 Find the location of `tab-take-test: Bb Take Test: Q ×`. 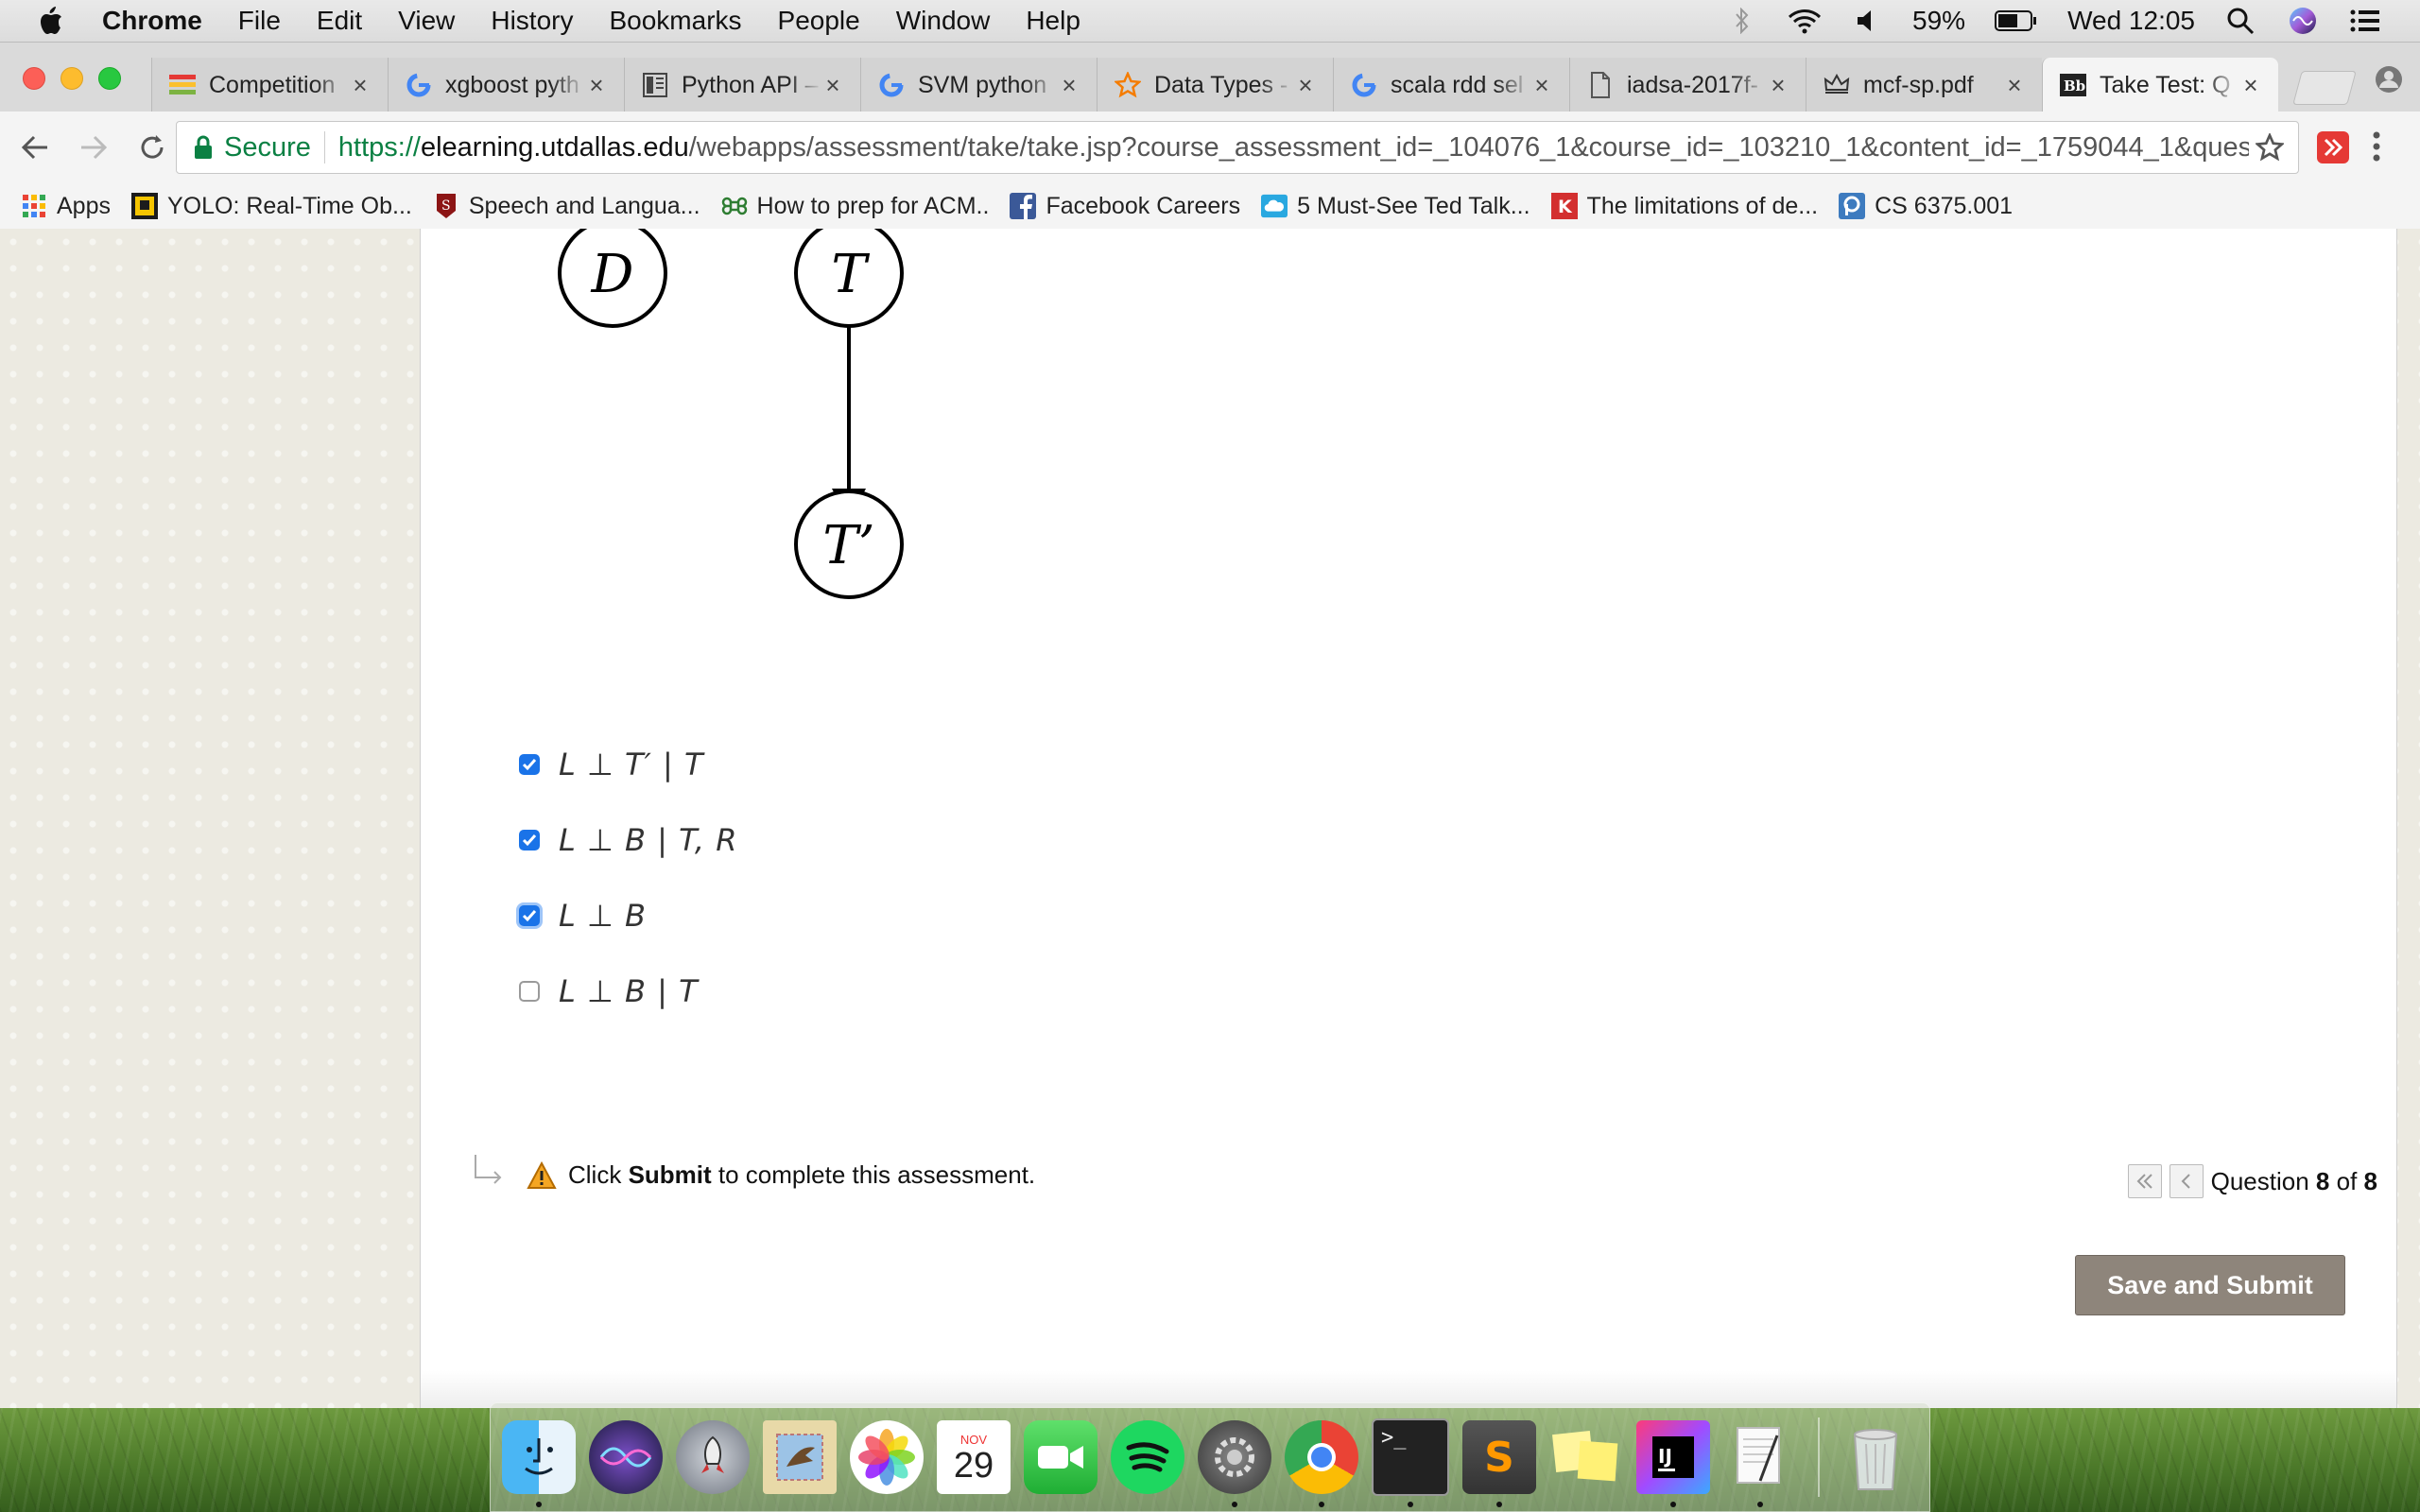

tab-take-test: Bb Take Test: Q × is located at coordinates (2160, 85).